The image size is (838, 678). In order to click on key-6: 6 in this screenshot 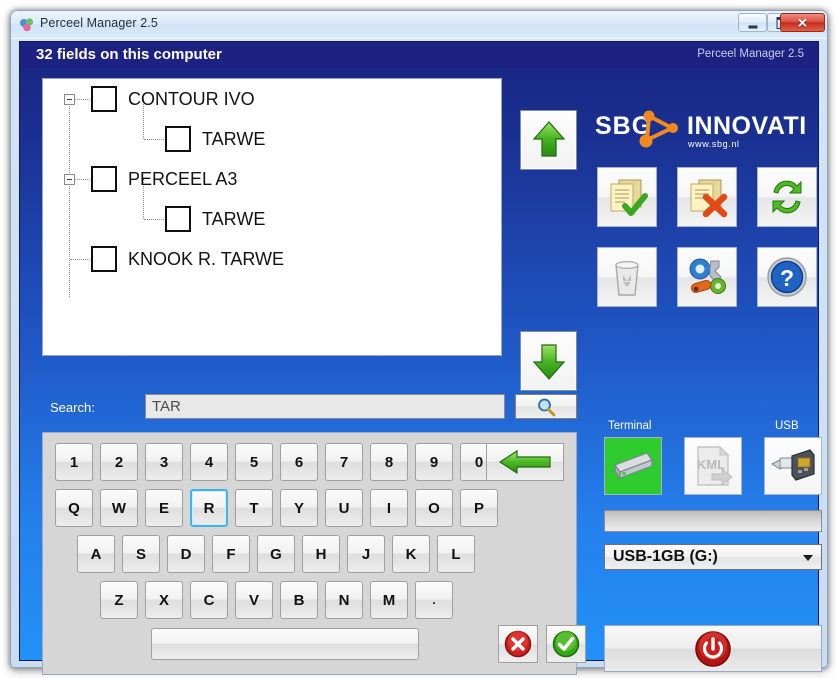, I will do `click(299, 462)`.